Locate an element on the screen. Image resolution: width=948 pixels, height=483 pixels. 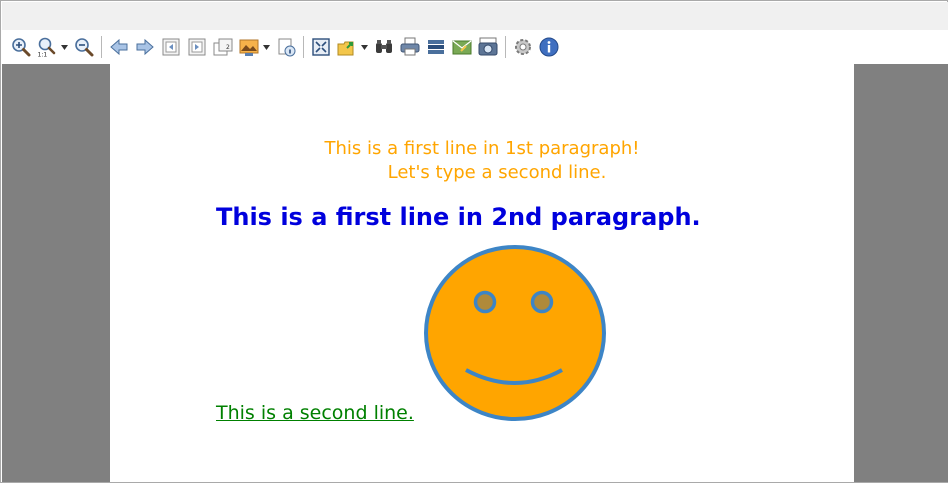
zoom-actual-icon: 1:1 is located at coordinates (47, 47).